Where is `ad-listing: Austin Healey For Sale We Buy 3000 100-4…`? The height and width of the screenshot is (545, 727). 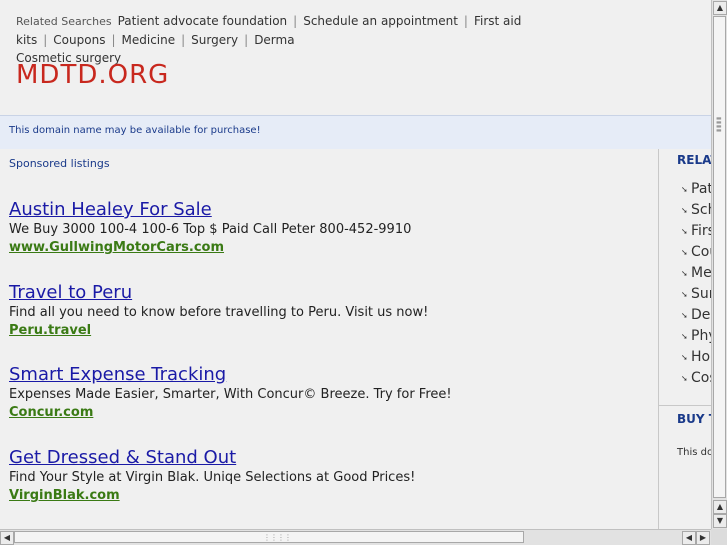 ad-listing: Austin Healey For Sale We Buy 3000 100-4… is located at coordinates (329, 228).